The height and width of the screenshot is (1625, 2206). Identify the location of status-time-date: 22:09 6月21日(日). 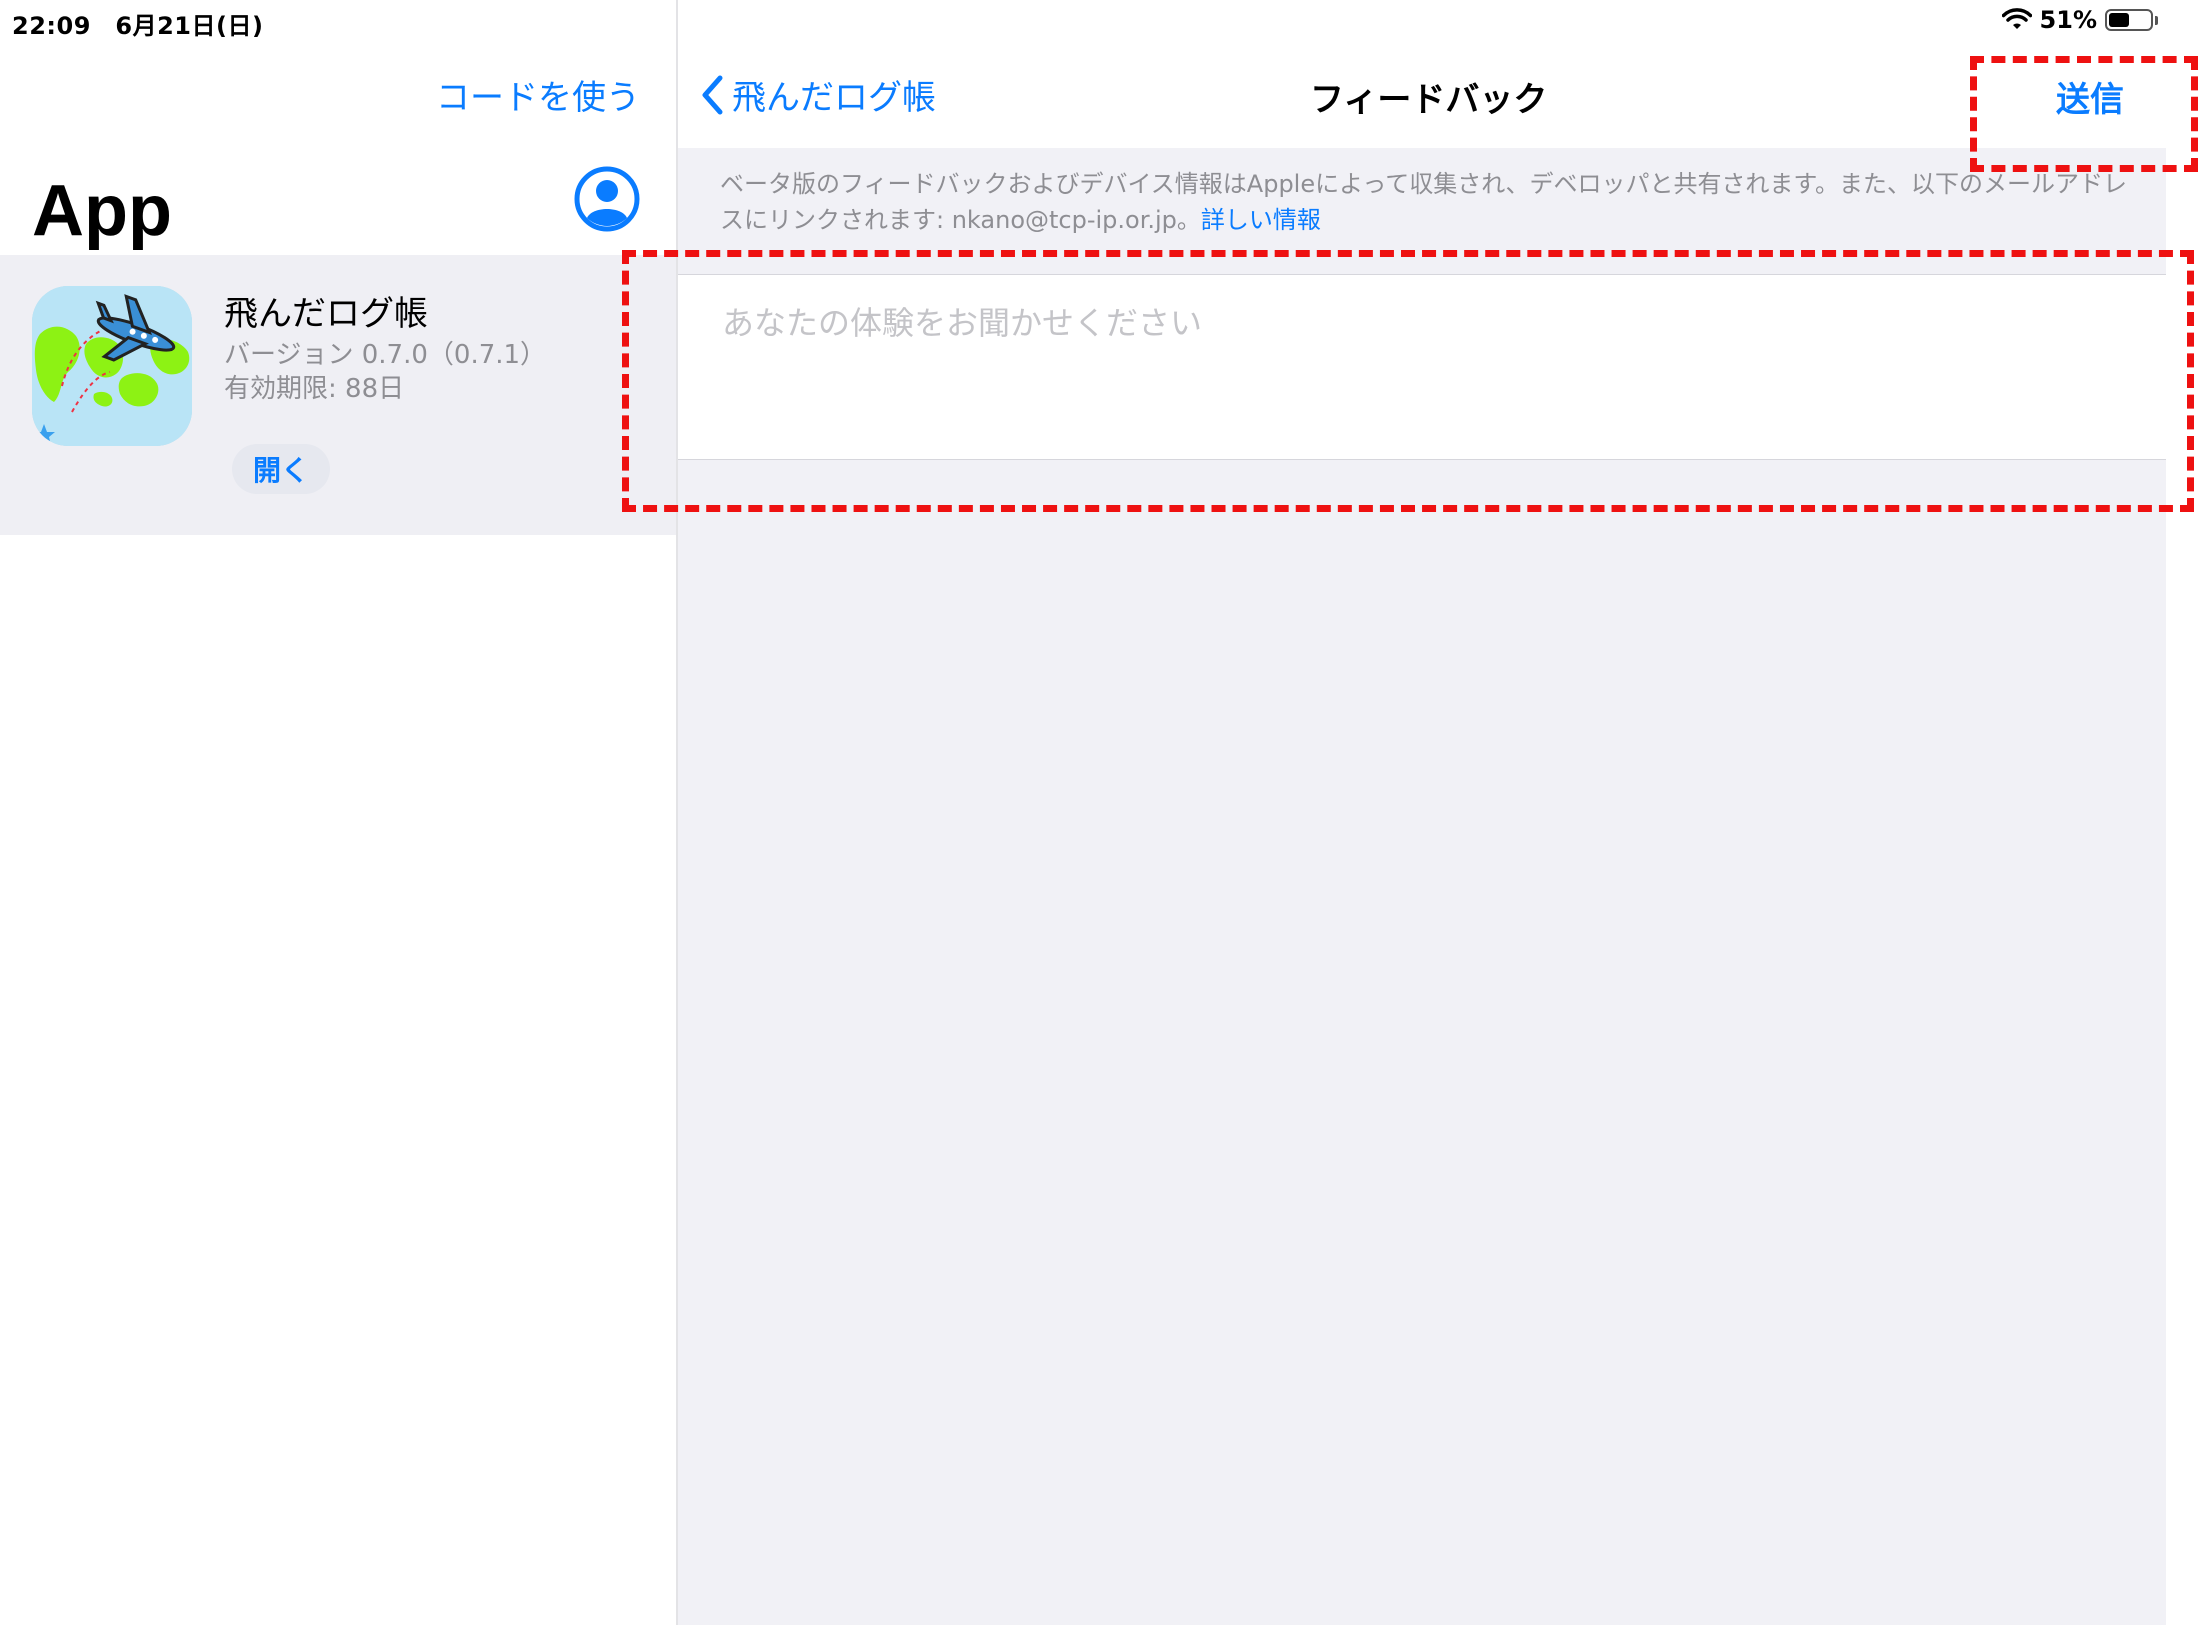
(138, 26).